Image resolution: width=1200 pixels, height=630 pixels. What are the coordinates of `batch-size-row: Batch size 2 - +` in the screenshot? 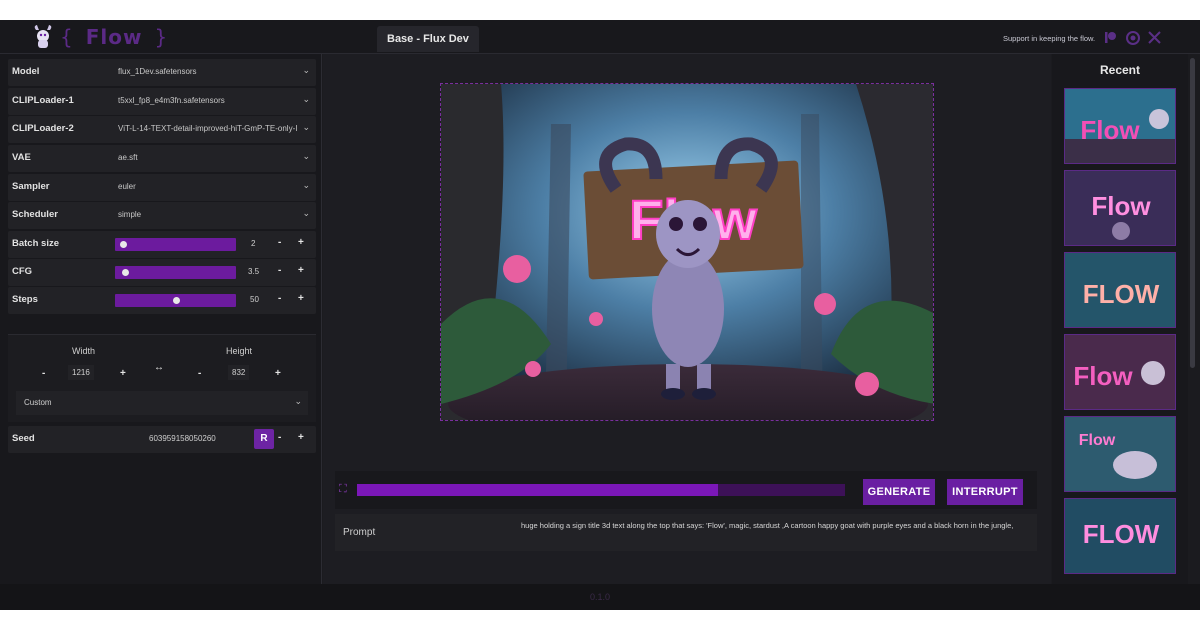 It's located at (162, 244).